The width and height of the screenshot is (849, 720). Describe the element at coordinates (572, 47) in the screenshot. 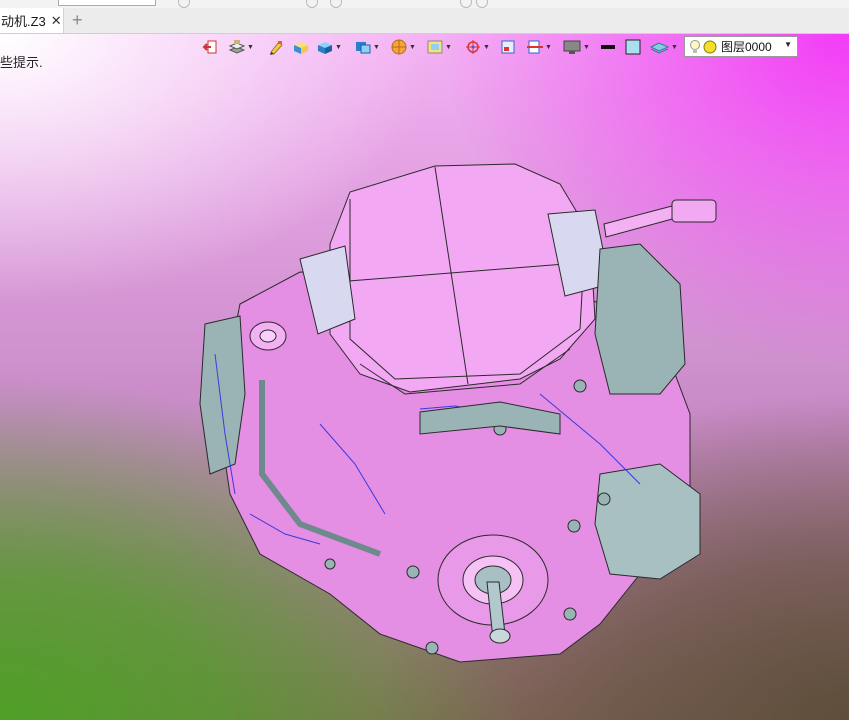

I see `monitor-icon` at that location.